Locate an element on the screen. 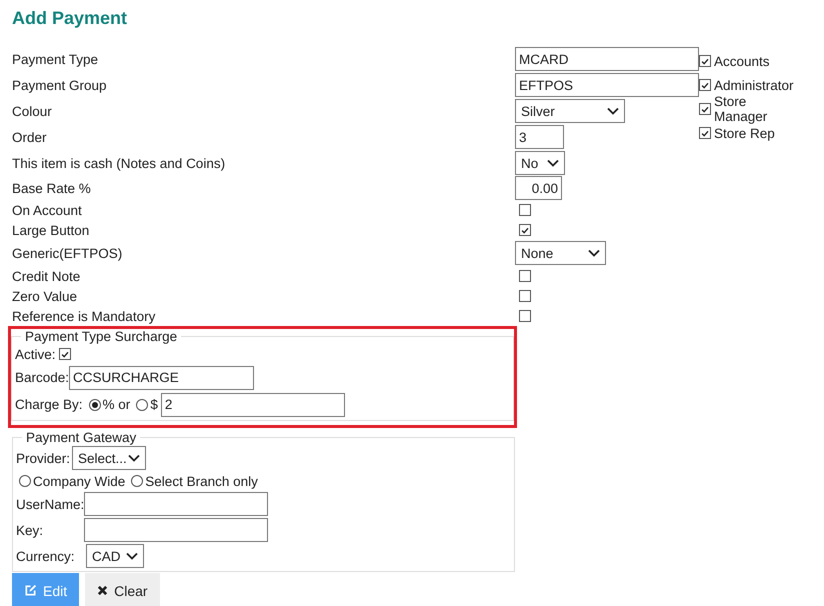  field-label: Generic(EFTPOS) is located at coordinates (68, 253).